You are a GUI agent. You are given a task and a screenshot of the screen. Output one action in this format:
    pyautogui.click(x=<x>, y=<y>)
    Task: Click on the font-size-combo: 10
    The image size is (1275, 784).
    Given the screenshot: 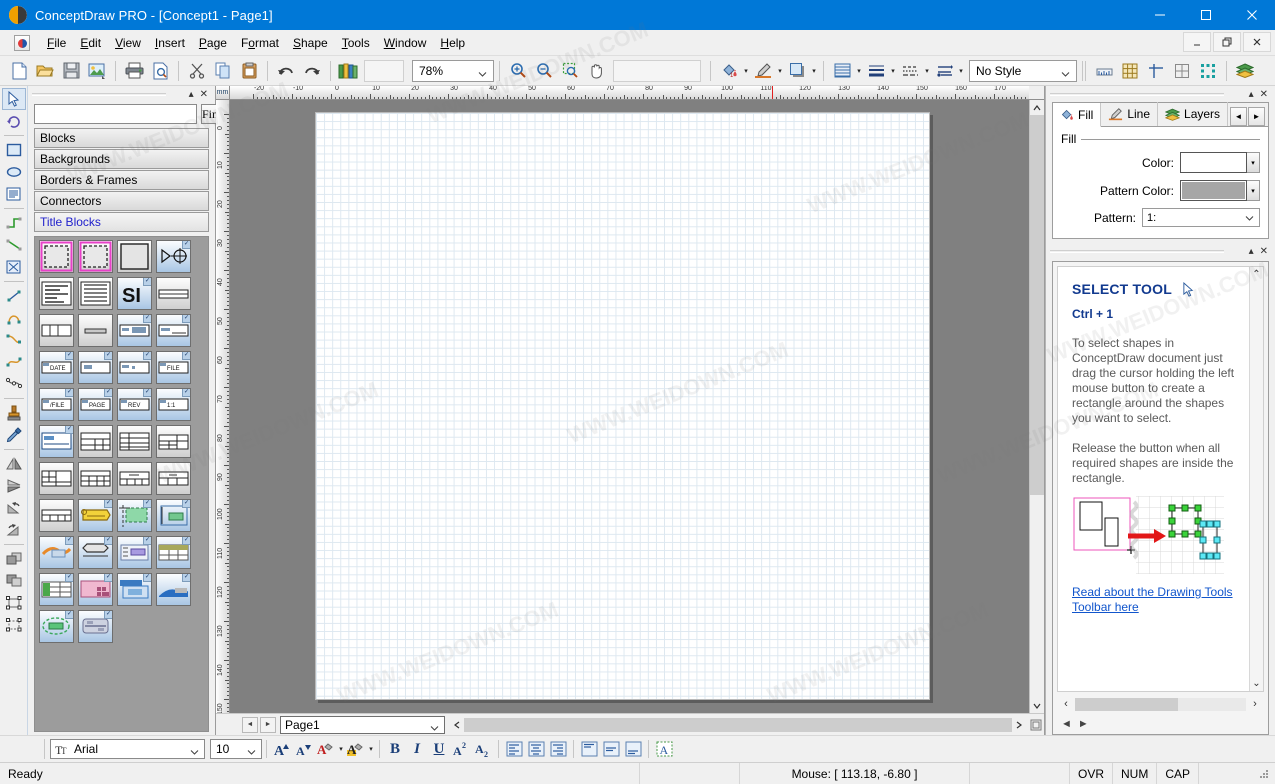 What is the action you would take?
    pyautogui.click(x=236, y=749)
    